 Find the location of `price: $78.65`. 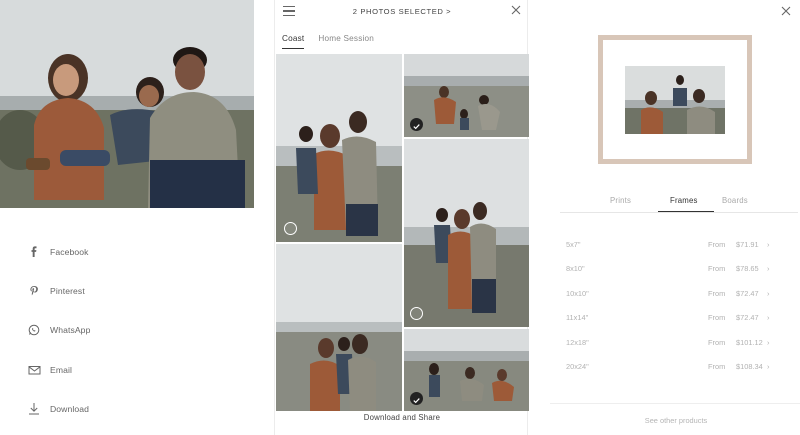

price: $78.65 is located at coordinates (747, 269).